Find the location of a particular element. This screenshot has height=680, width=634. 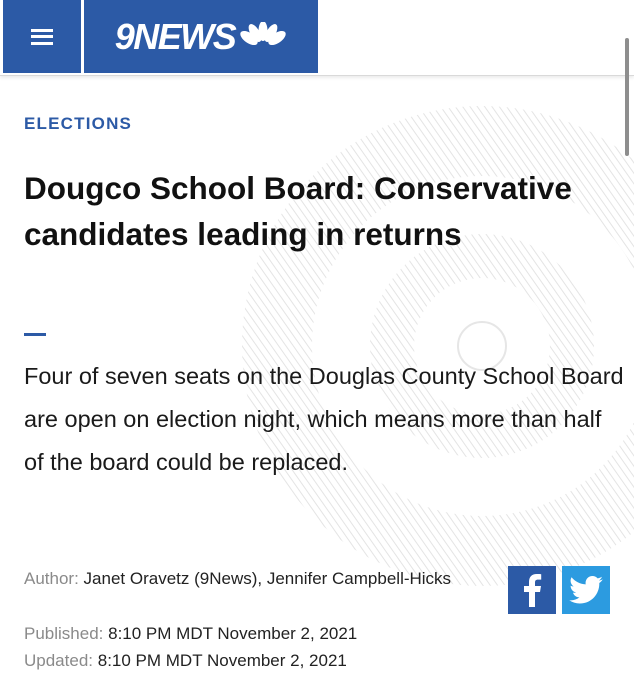

published-label: Published: is located at coordinates (64, 633).